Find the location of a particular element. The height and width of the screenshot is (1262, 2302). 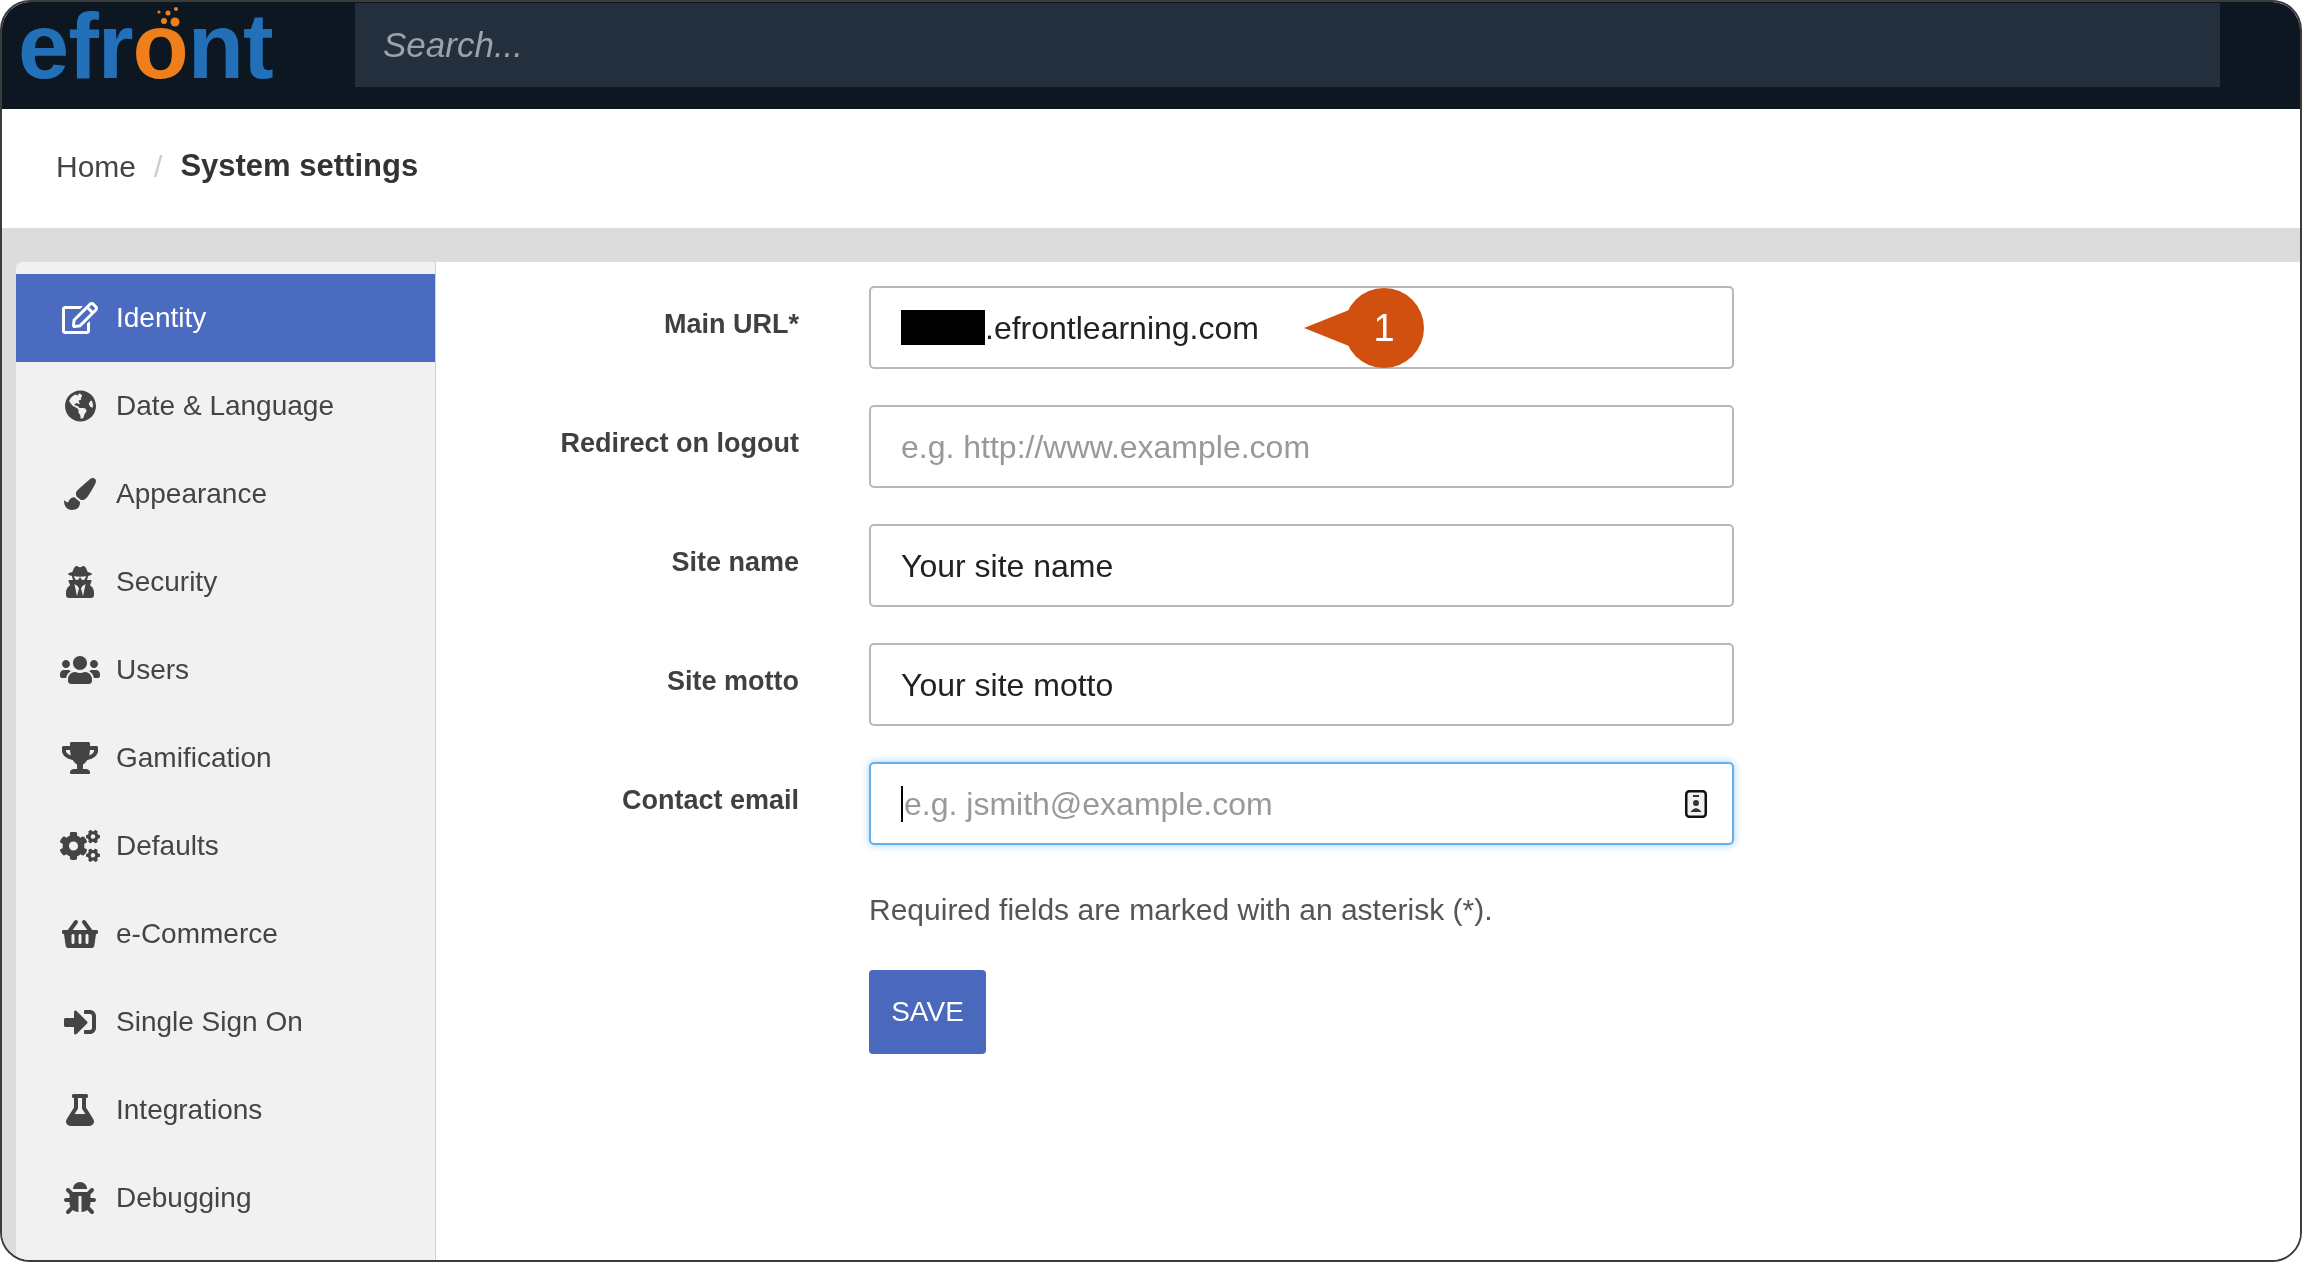

sidebar-item: Single Sign On is located at coordinates (225, 1022).